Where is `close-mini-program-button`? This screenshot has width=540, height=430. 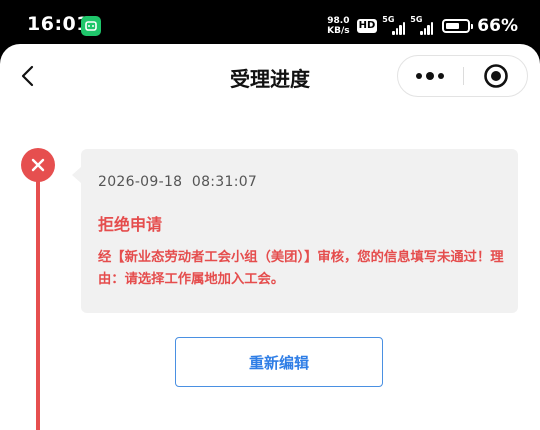 close-mini-program-button is located at coordinates (495, 76).